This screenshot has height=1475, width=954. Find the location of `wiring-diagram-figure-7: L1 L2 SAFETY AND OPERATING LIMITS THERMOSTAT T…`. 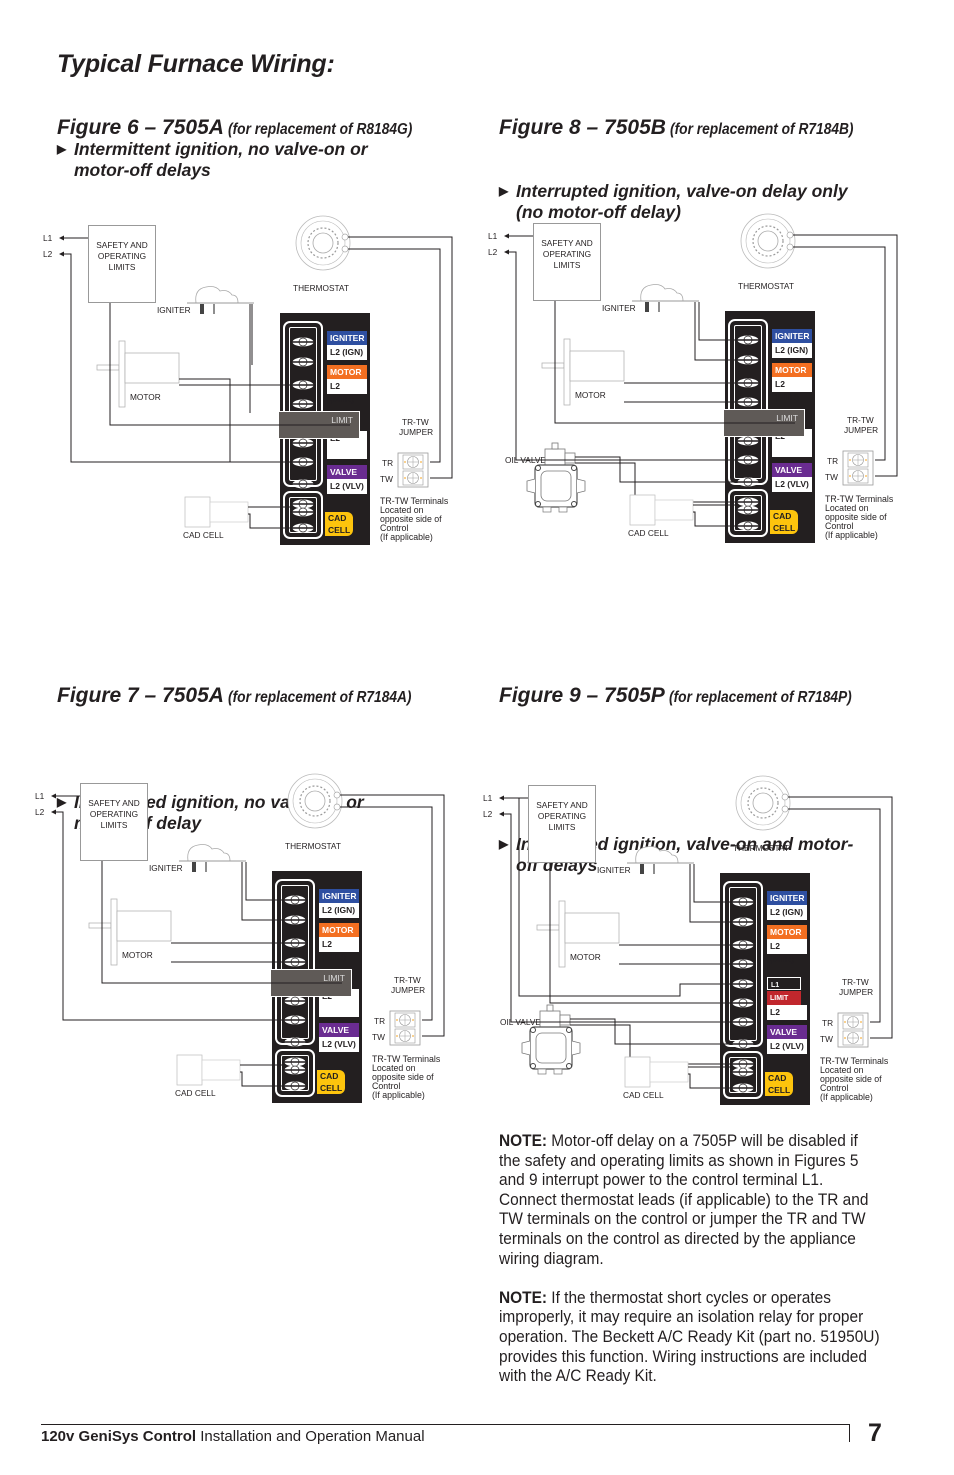

wiring-diagram-figure-7: L1 L2 SAFETY AND OPERATING LIMITS THERMOSTAT T… is located at coordinates (247, 940).